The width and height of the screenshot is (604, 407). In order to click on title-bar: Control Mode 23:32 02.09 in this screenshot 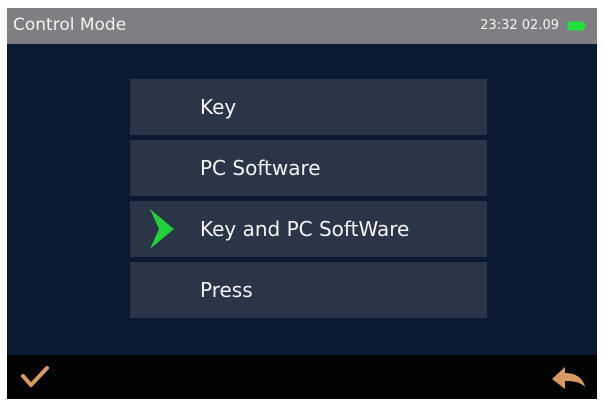, I will do `click(302, 26)`.